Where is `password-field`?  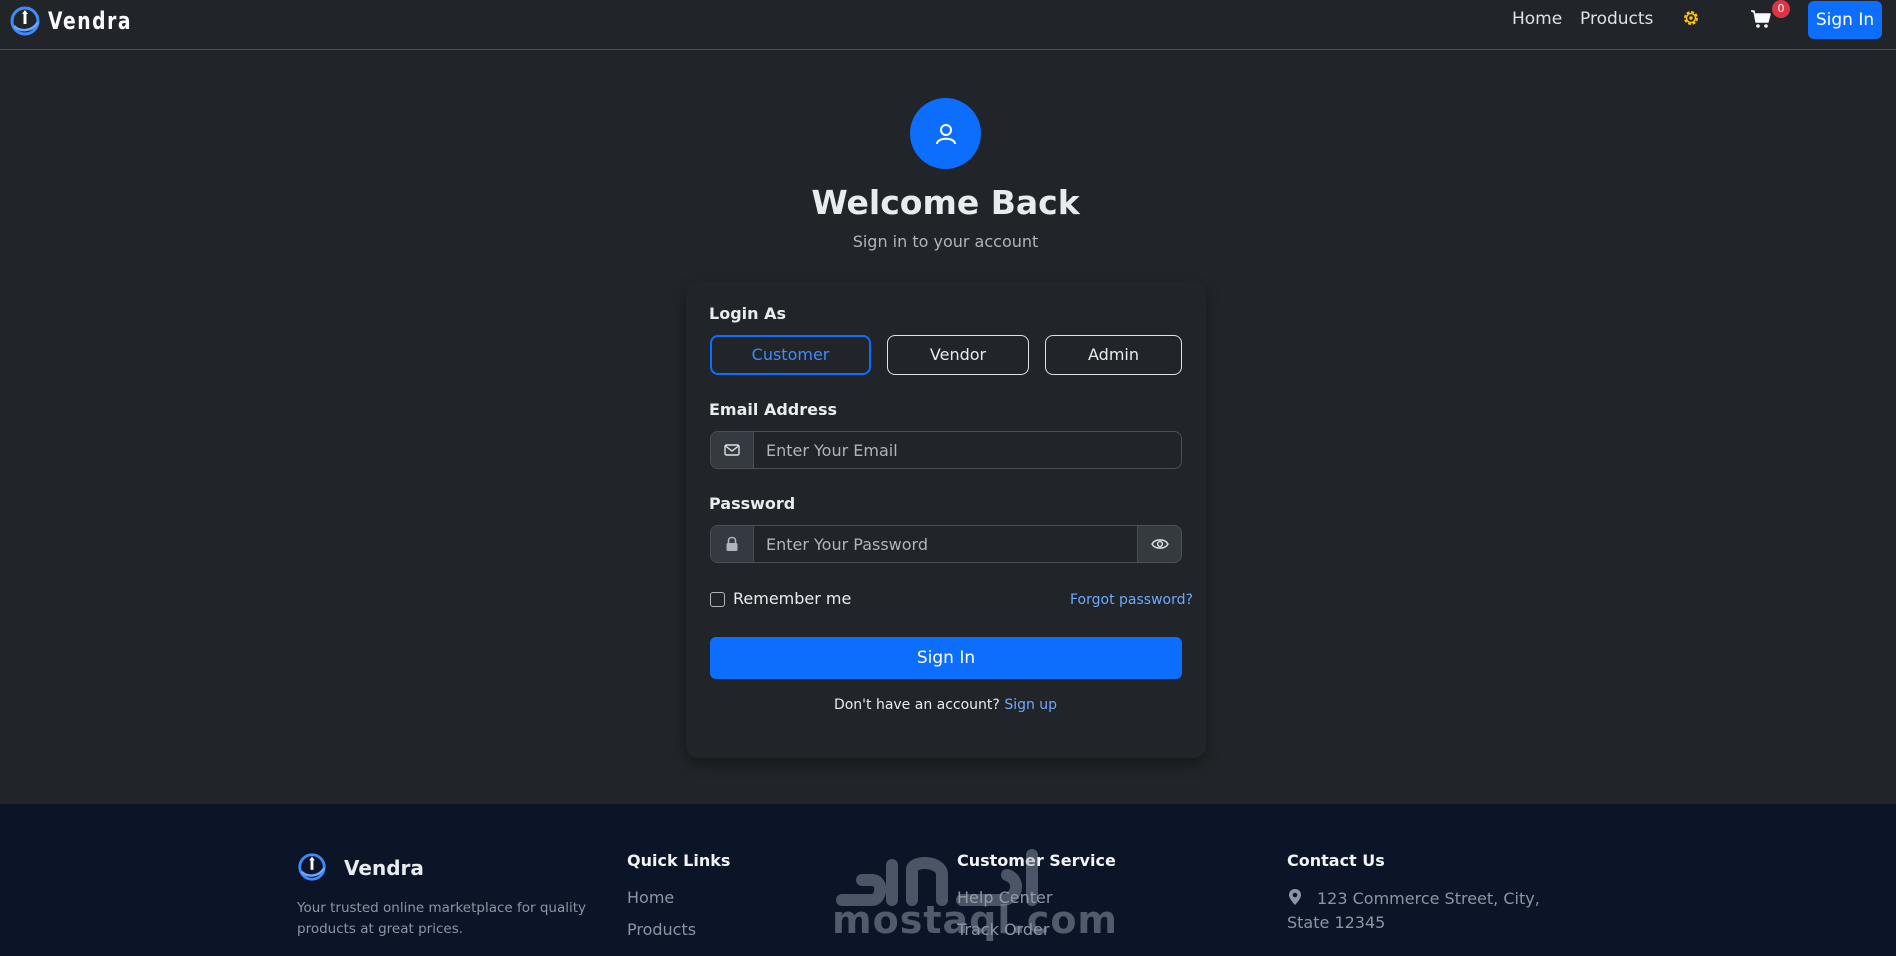
password-field is located at coordinates (945, 544).